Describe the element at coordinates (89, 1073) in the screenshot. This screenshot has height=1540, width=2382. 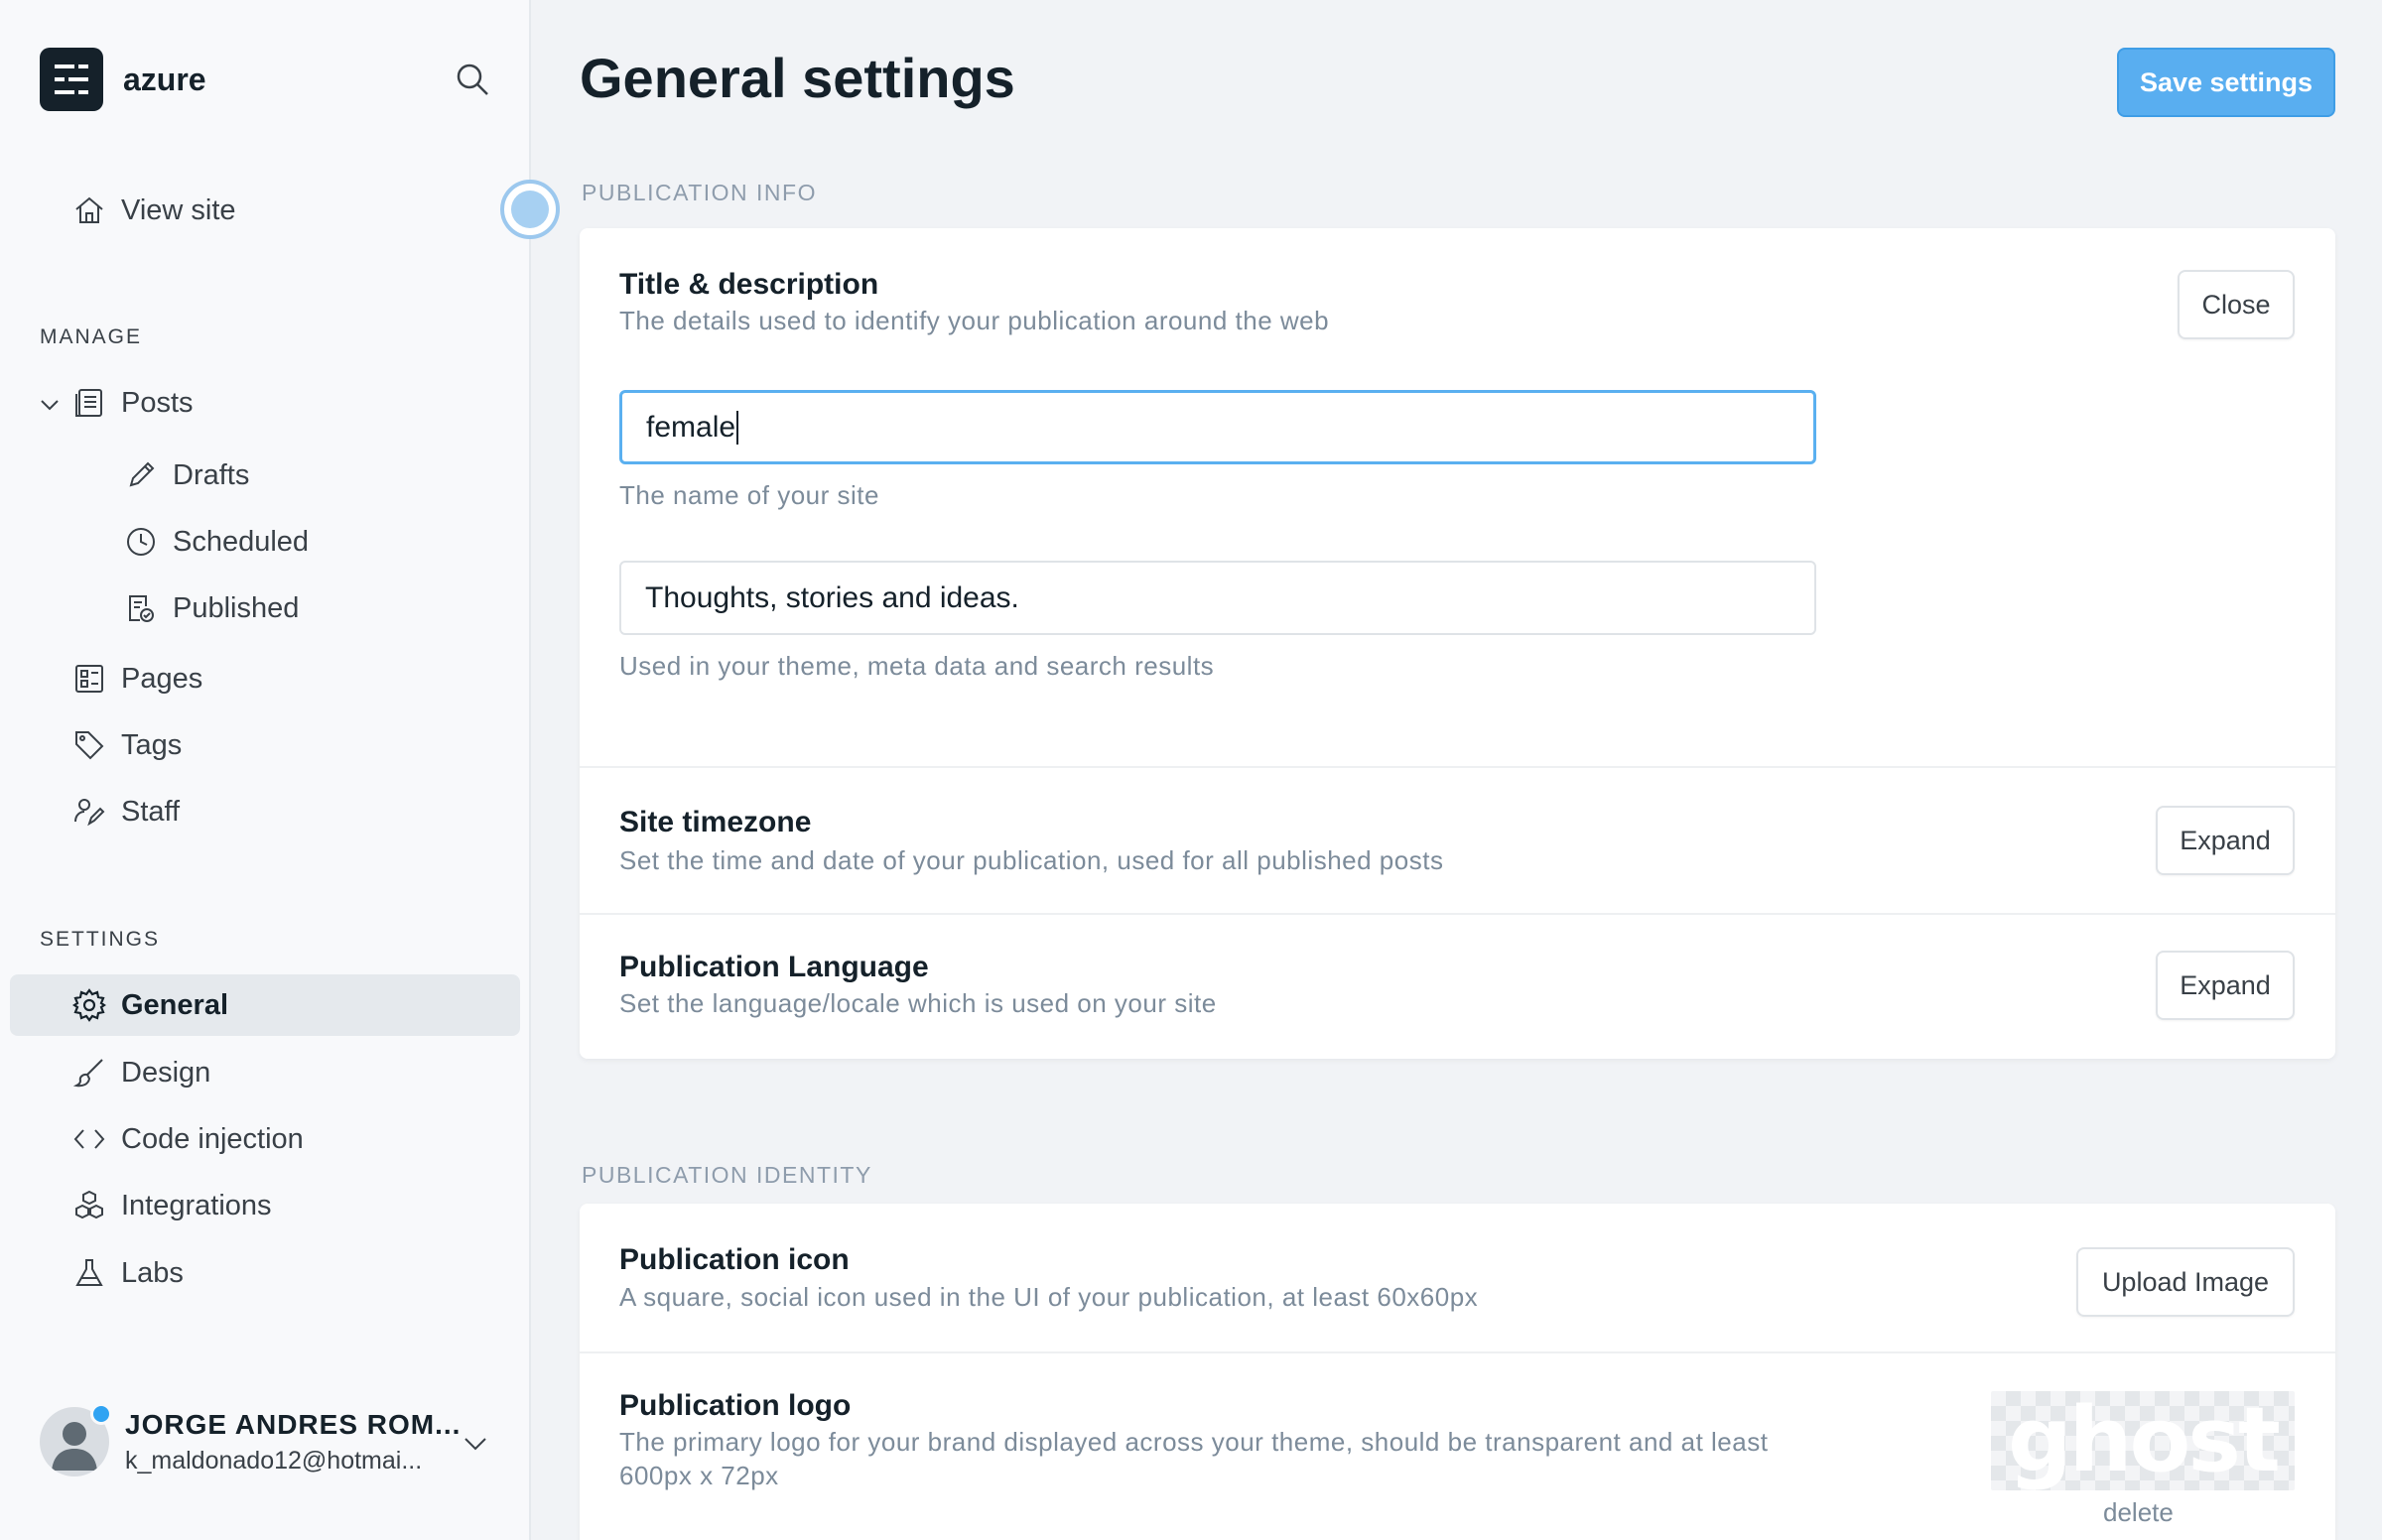
I see `brush-icon` at that location.